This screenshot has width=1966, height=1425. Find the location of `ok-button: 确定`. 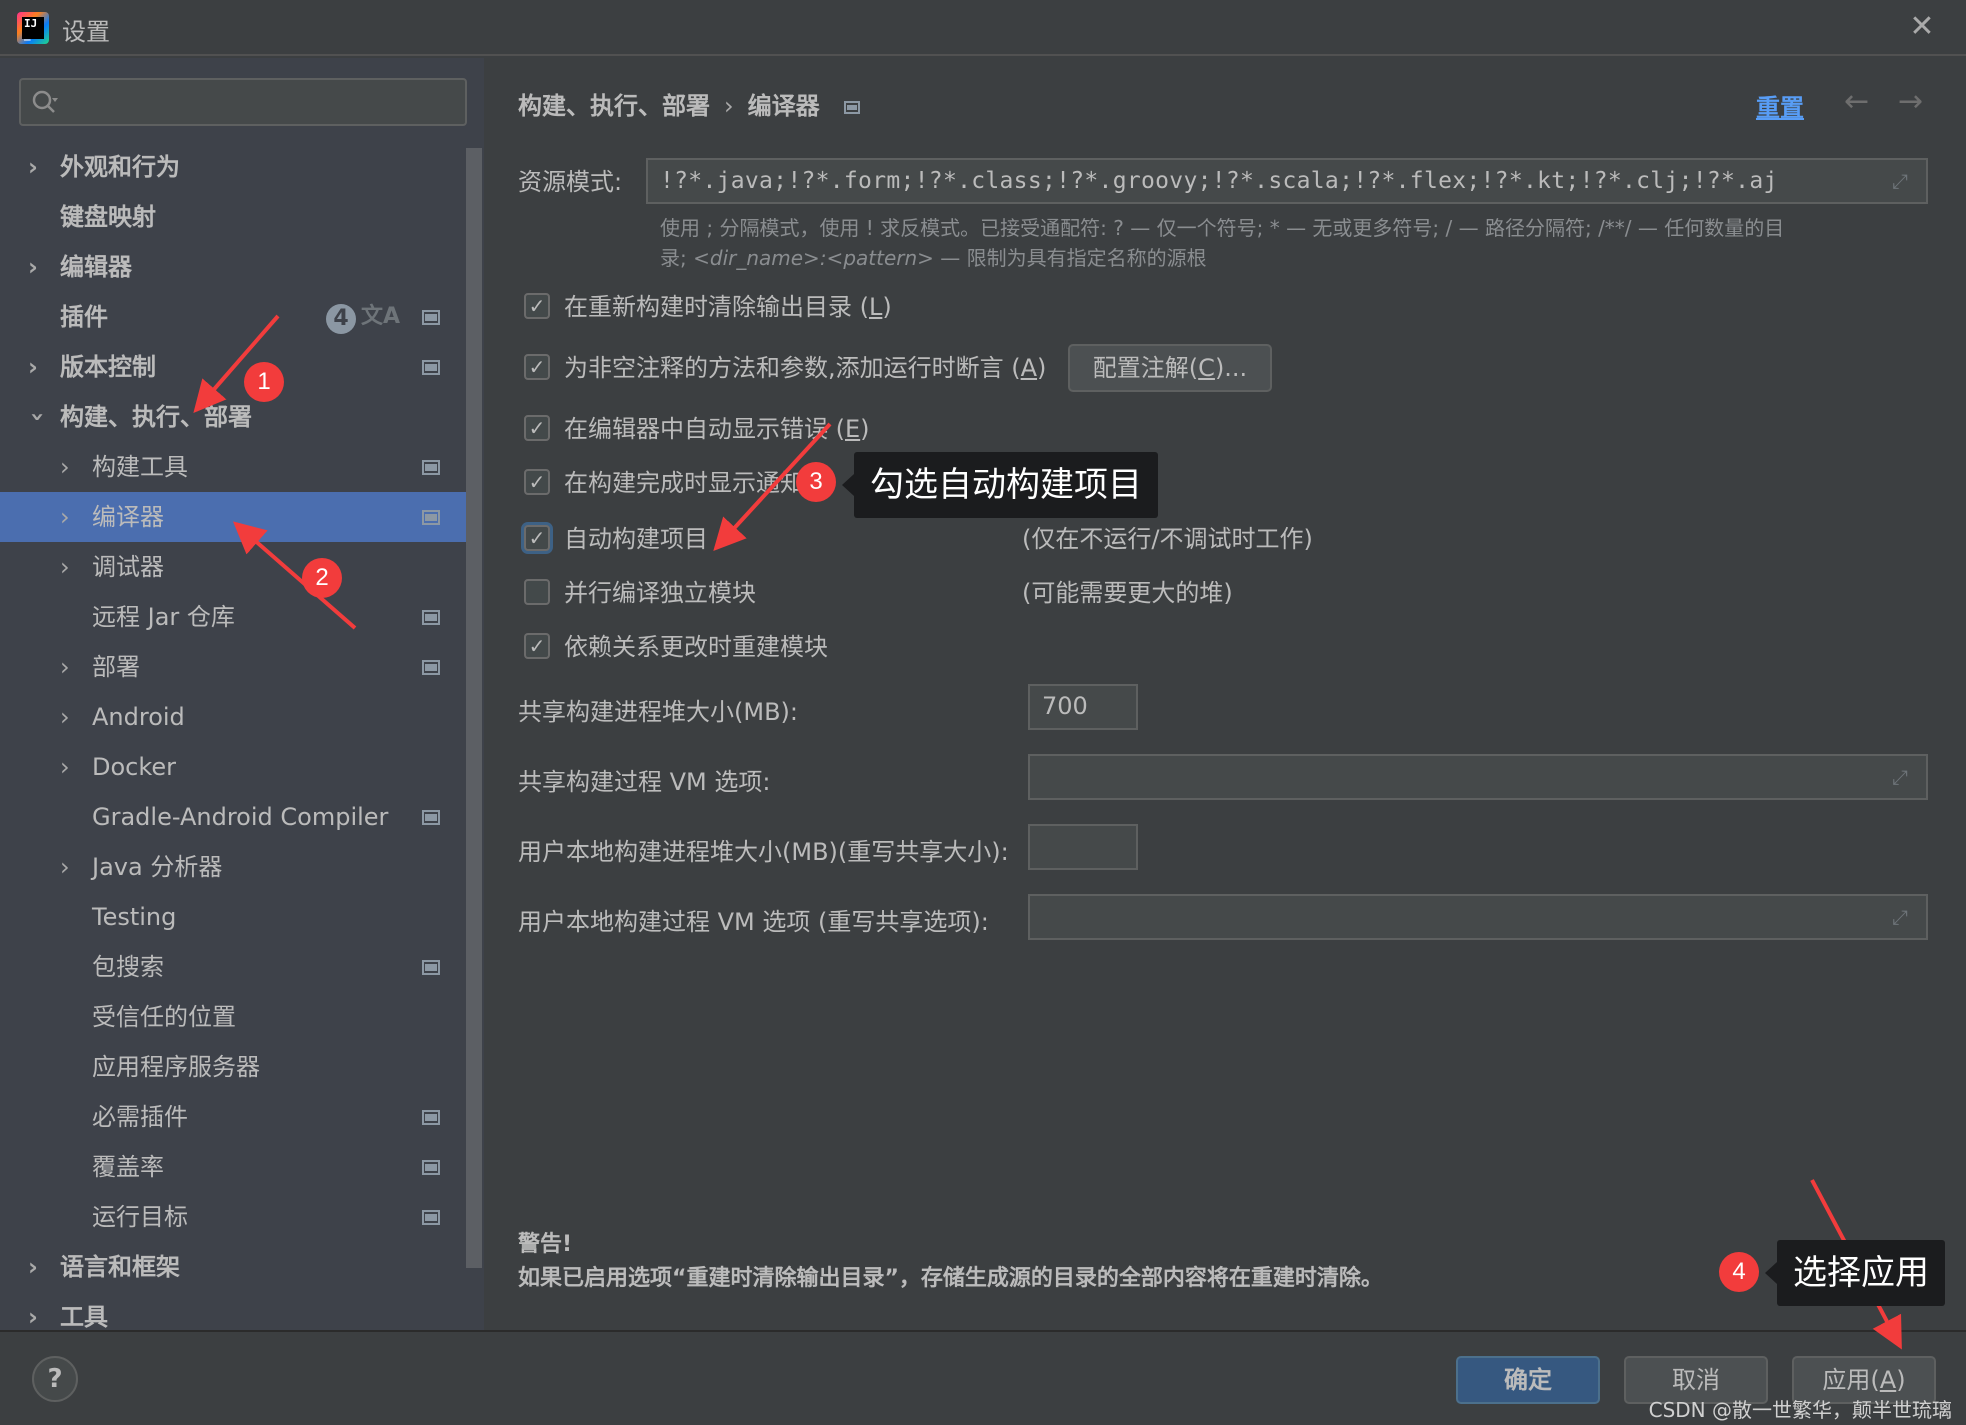

ok-button: 确定 is located at coordinates (1528, 1380).